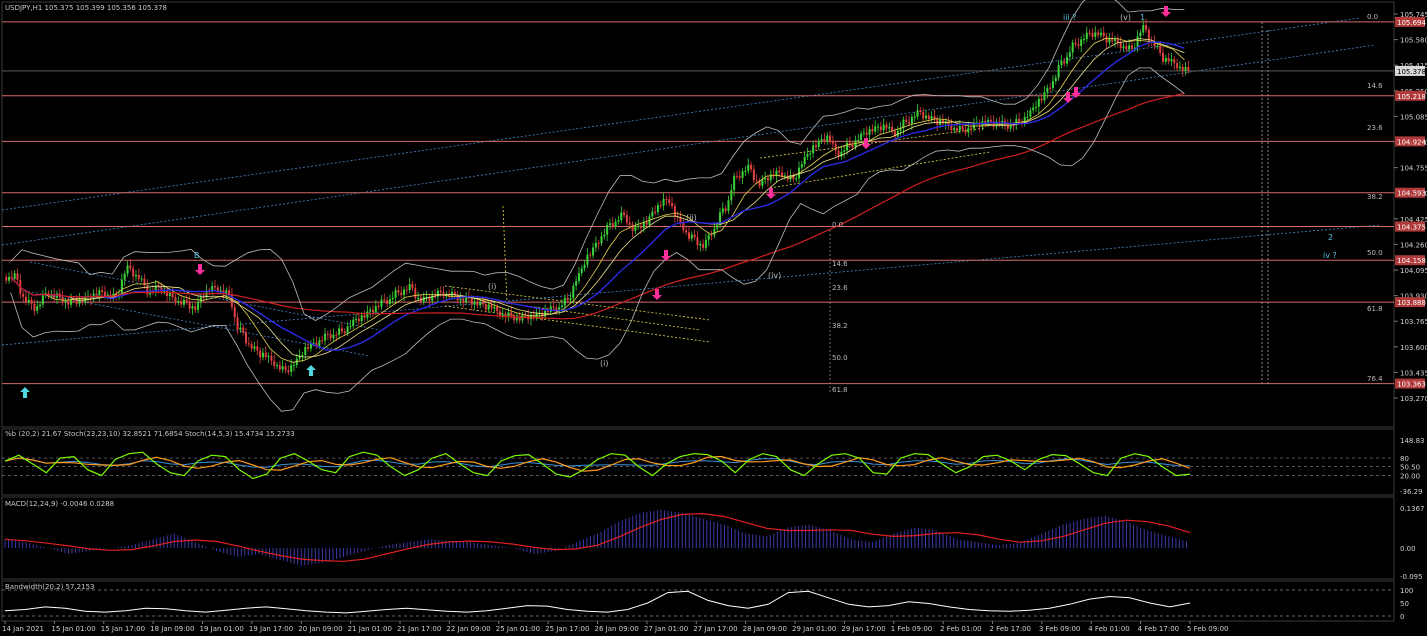 This screenshot has width=1427, height=636. I want to click on wave-label: iii ?, so click(1069, 17).